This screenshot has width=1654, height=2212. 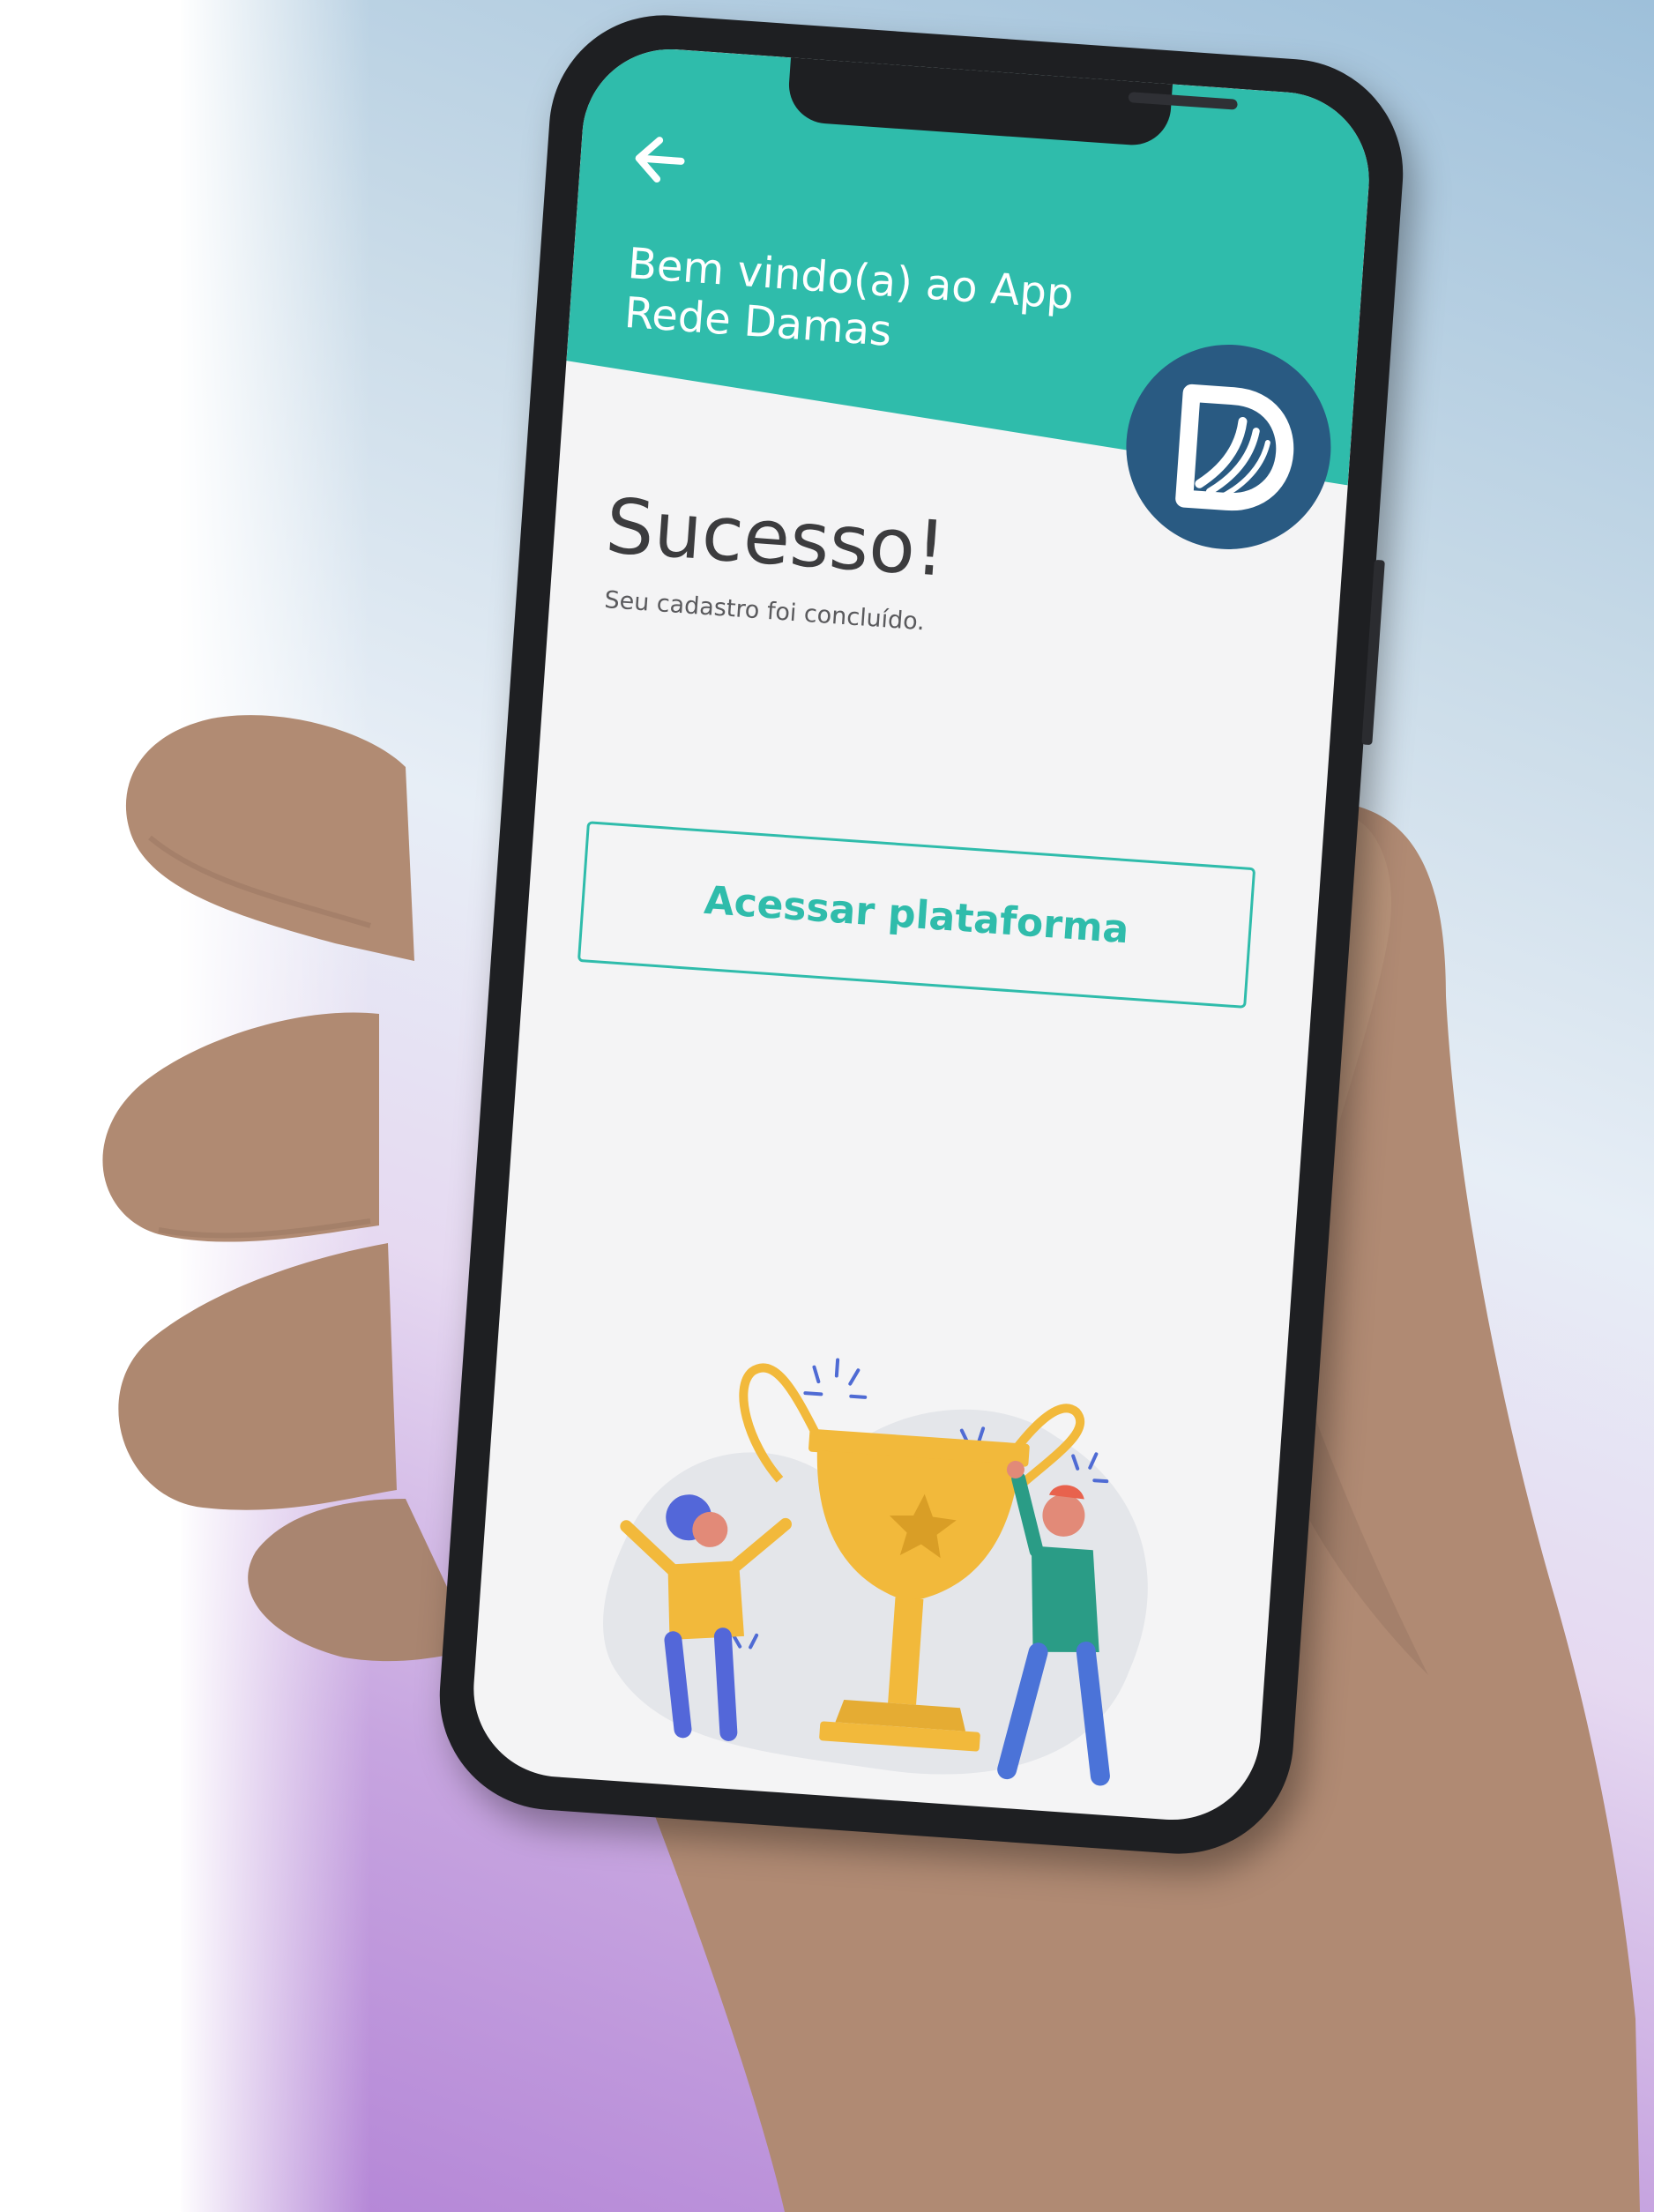 What do you see at coordinates (765, 611) in the screenshot?
I see `success-subtitle: Seu cadastro foi concluído.` at bounding box center [765, 611].